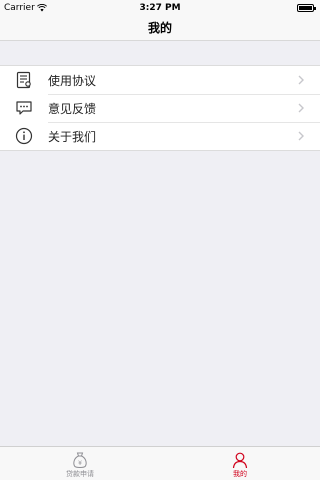 The width and height of the screenshot is (320, 480). I want to click on person-icon, so click(240, 460).